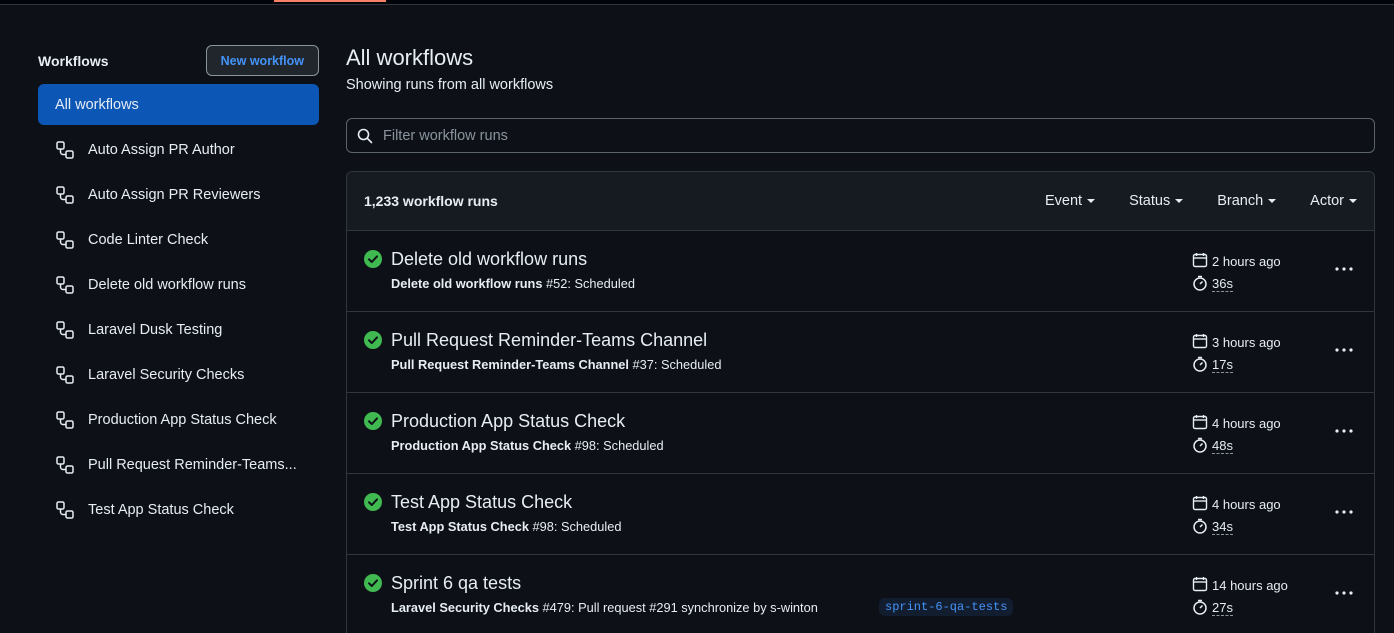 Image resolution: width=1394 pixels, height=633 pixels. Describe the element at coordinates (1246, 342) in the screenshot. I see `run-time-text: 3 hours ago` at that location.